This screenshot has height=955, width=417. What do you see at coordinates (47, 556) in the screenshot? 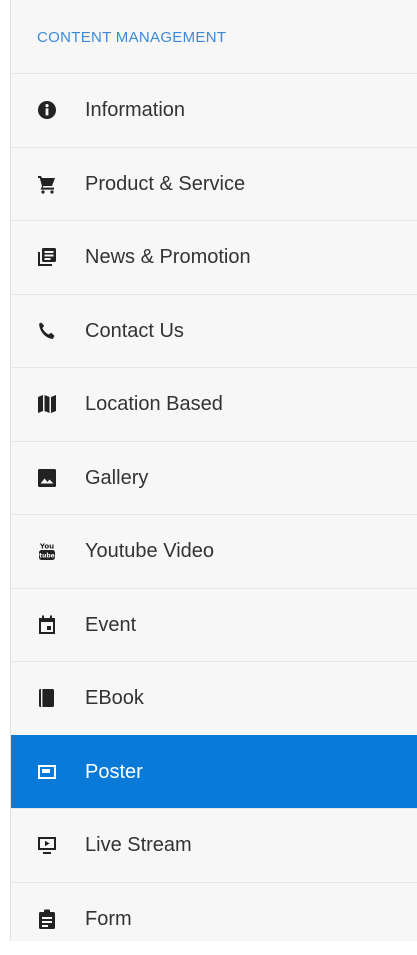
I see `svg-text: tube` at bounding box center [47, 556].